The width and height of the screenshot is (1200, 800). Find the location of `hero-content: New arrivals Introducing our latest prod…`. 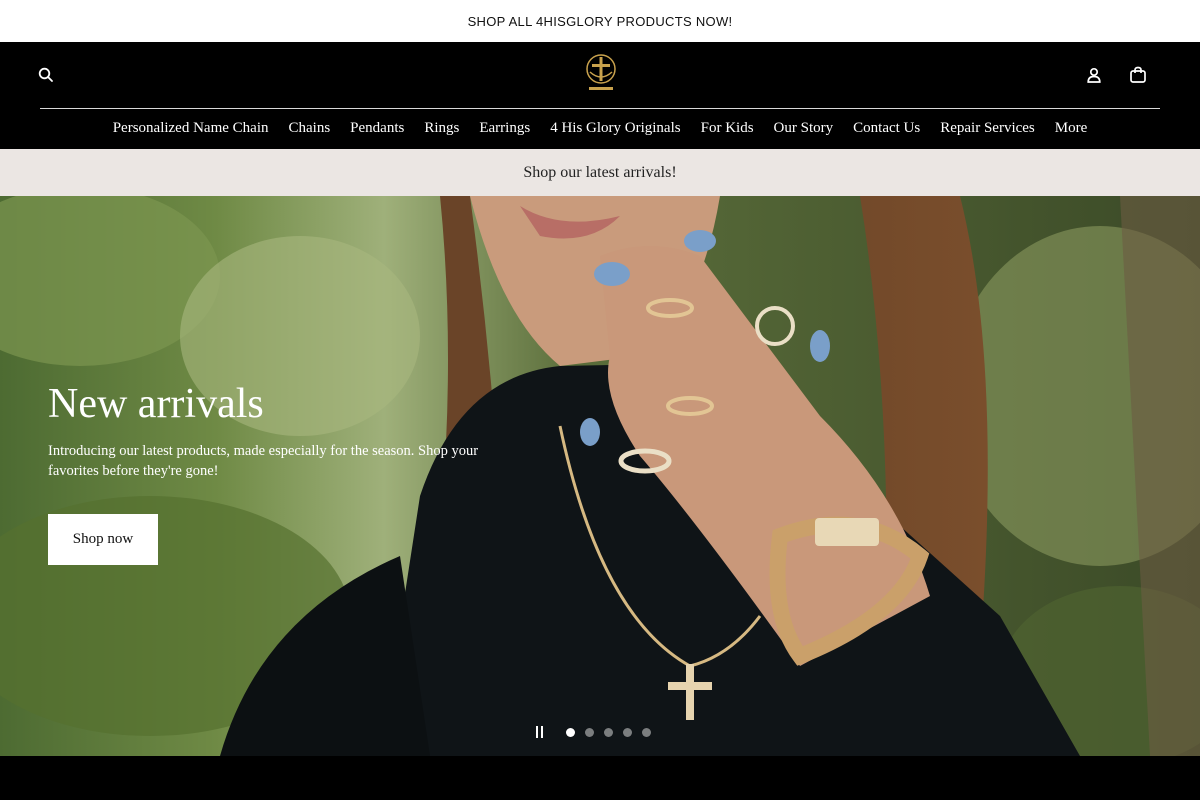

hero-content: New arrivals Introducing our latest prod… is located at coordinates (268, 431).